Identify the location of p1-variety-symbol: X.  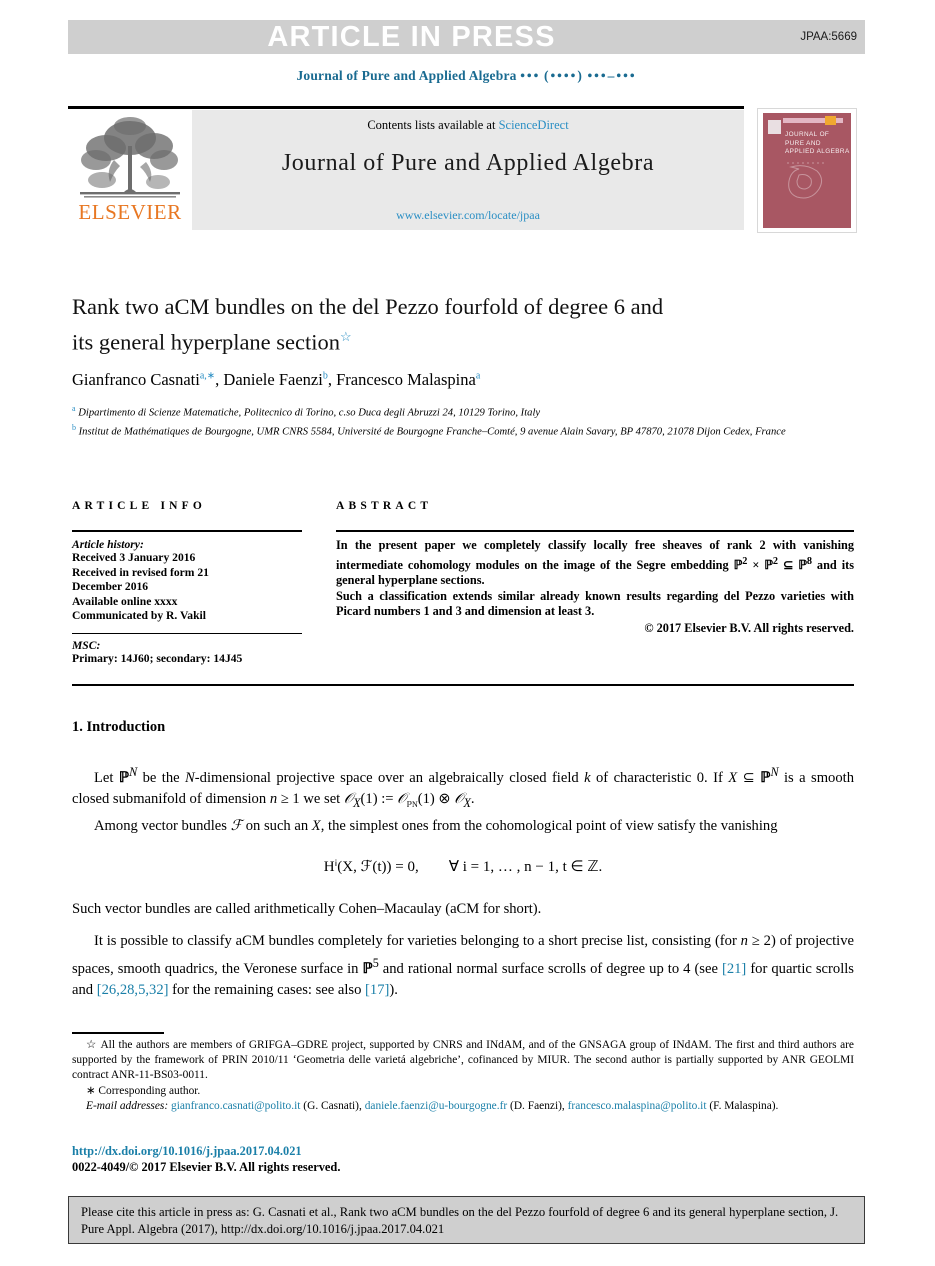
(733, 777).